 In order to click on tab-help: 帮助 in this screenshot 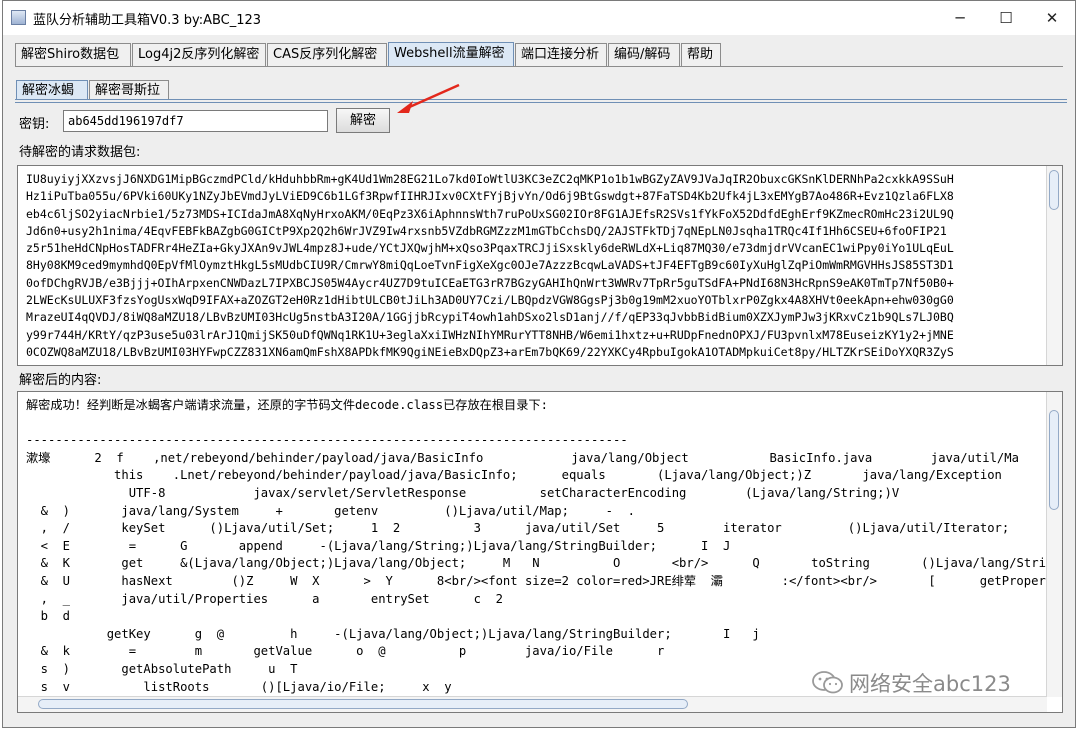, I will do `click(701, 54)`.